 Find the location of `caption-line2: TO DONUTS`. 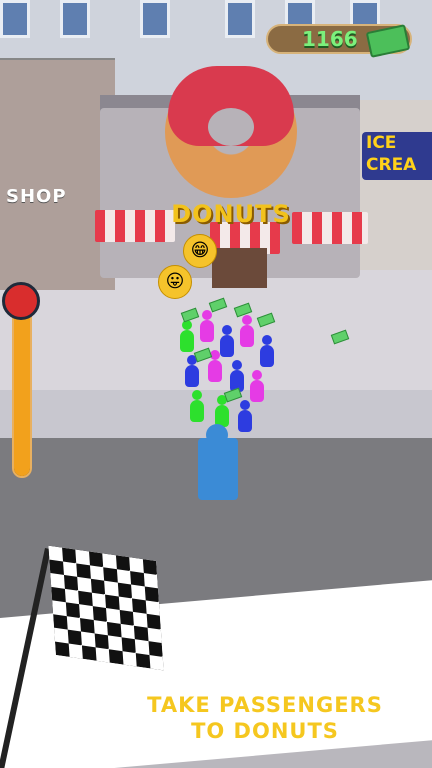

caption-line2: TO DONUTS is located at coordinates (265, 731).